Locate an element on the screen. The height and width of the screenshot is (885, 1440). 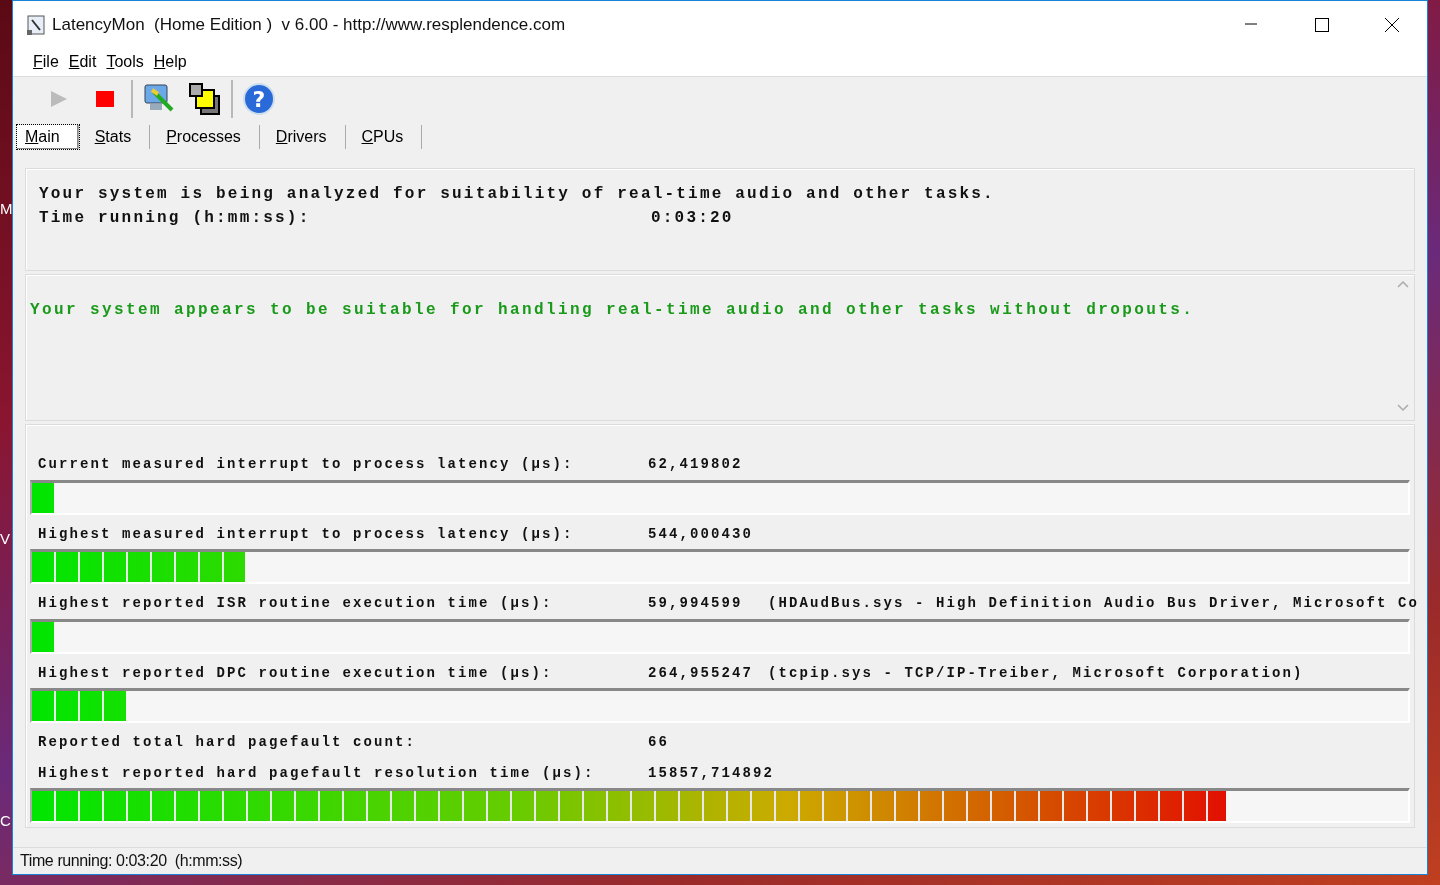
meter-detail: (tcpip.sys - TCP/IP-Treiber, Microsoft Corporation) is located at coordinates (1036, 672).